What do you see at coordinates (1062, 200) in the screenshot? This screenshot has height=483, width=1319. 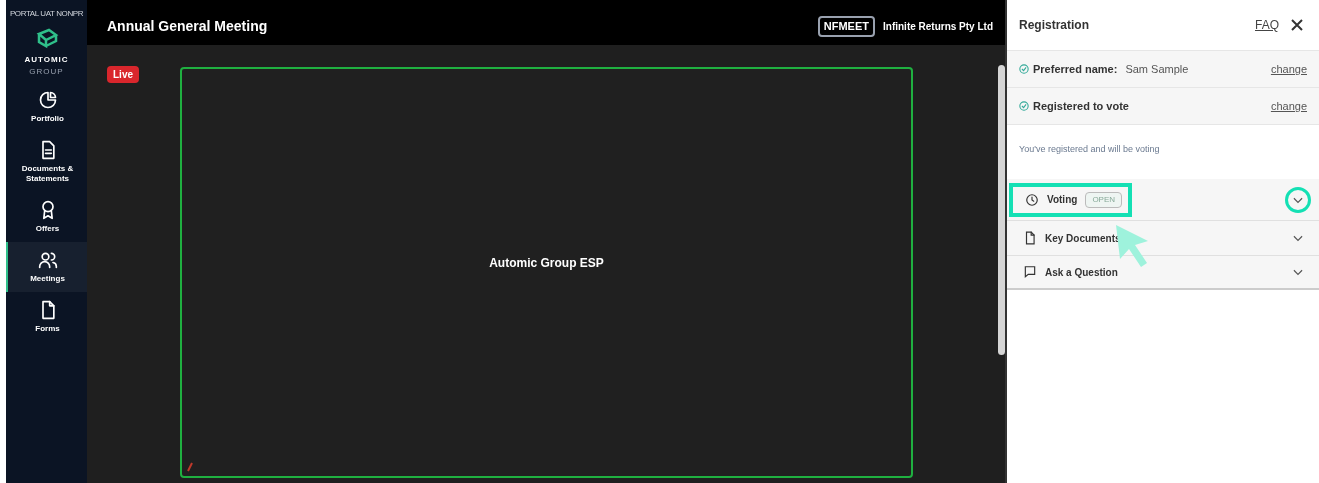 I see `section-title: Voting` at bounding box center [1062, 200].